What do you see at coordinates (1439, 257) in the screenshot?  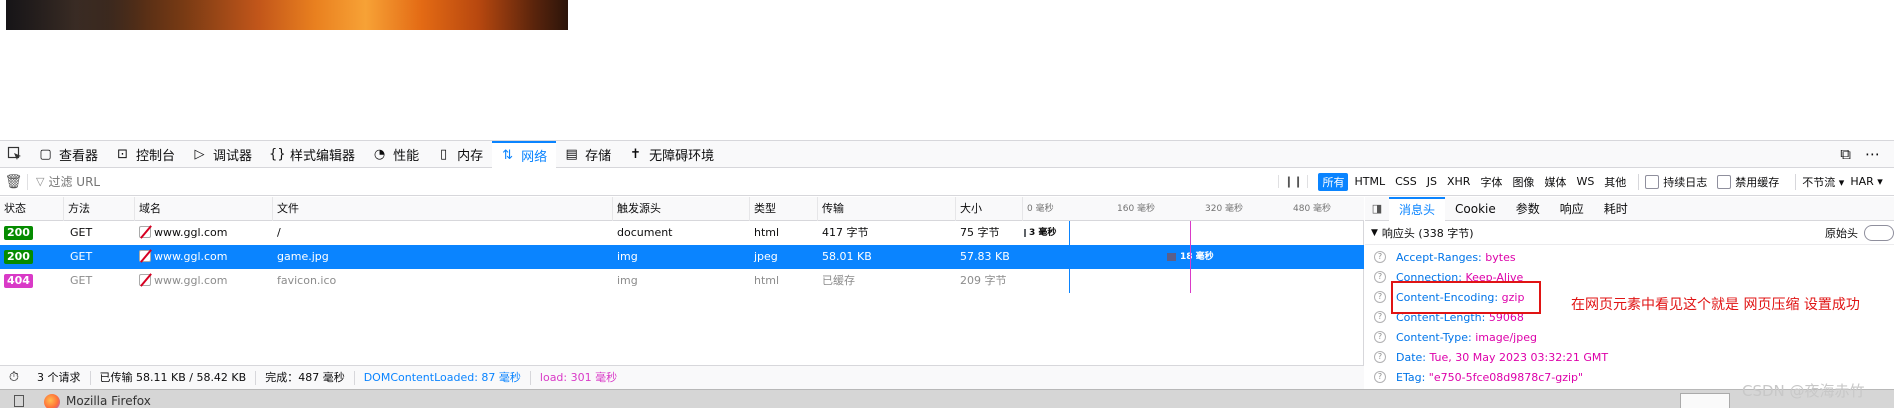 I see `header-name: Accept-Ranges:` at bounding box center [1439, 257].